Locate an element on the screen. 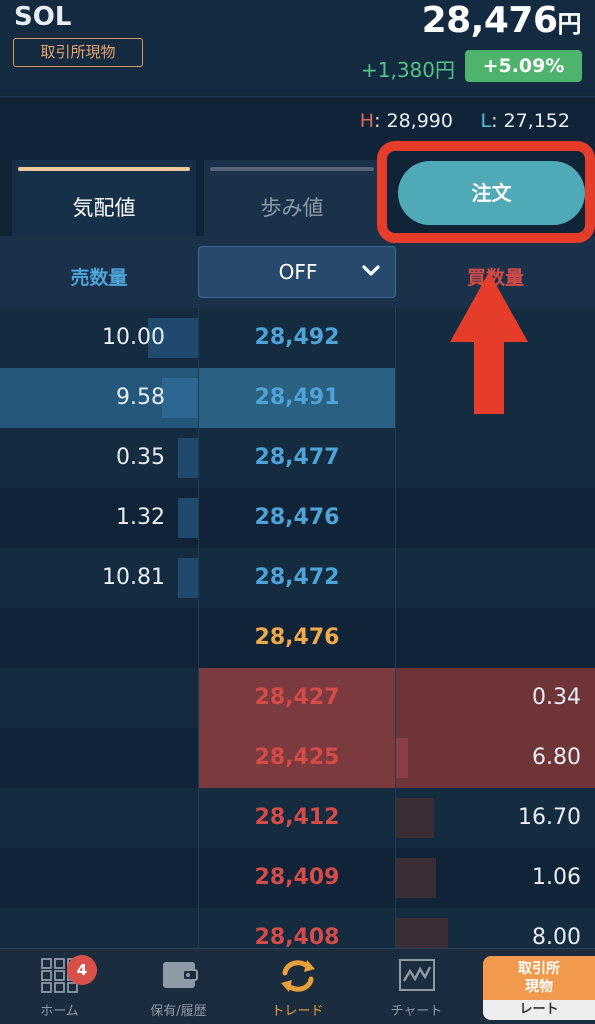 This screenshot has height=1024, width=595. bid-row: 28,412 16.70 is located at coordinates (297, 818).